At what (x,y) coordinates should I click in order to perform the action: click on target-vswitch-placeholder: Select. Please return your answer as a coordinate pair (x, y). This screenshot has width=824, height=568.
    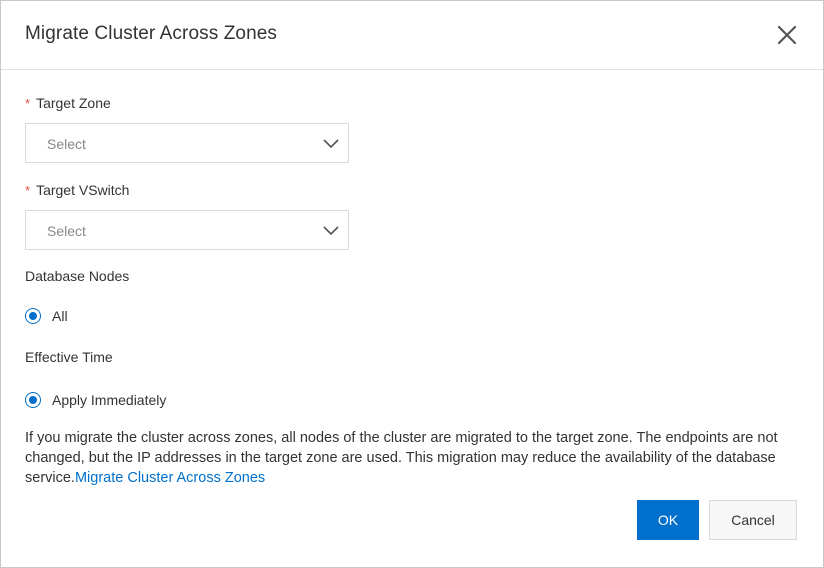
    Looking at the image, I should click on (66, 231).